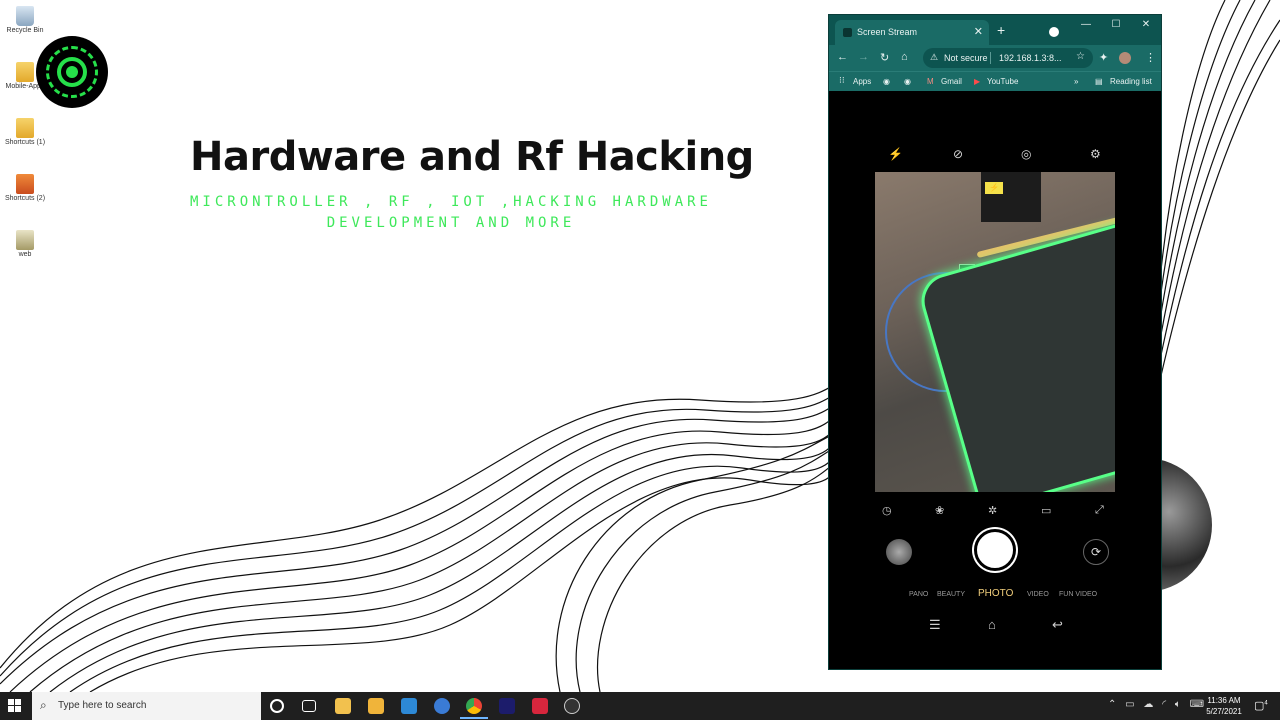 This screenshot has width=1280, height=720. Describe the element at coordinates (847, 32) in the screenshot. I see `screen-stream-favicon-icon` at that location.